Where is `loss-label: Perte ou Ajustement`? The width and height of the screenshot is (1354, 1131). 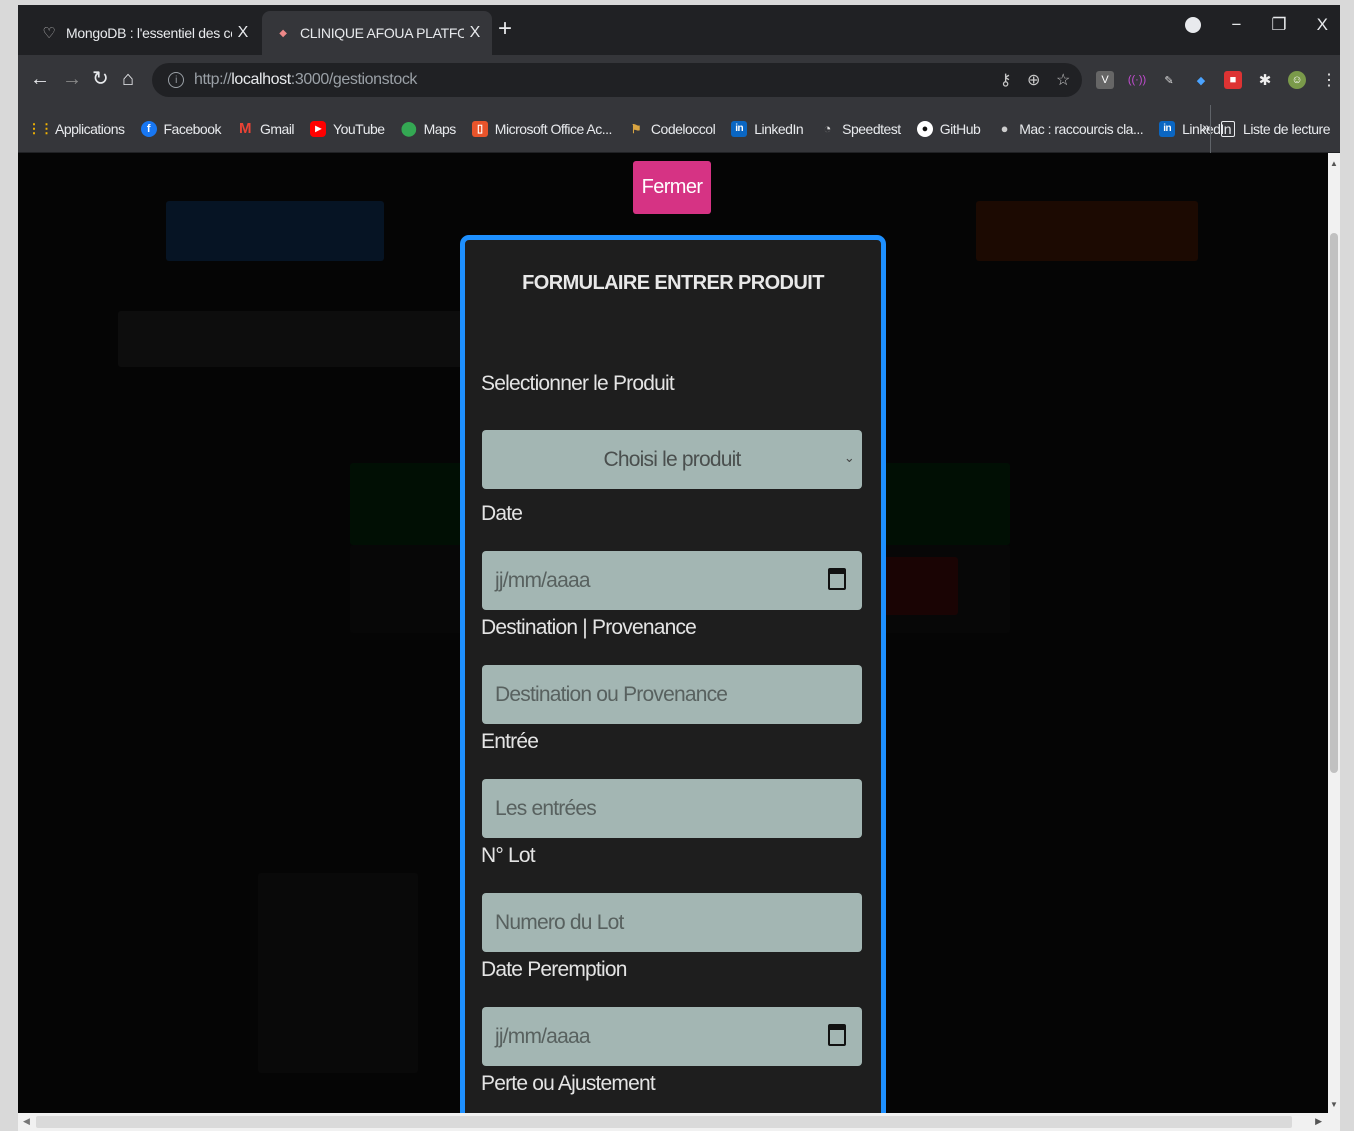
loss-label: Perte ou Ajustement is located at coordinates (568, 1083).